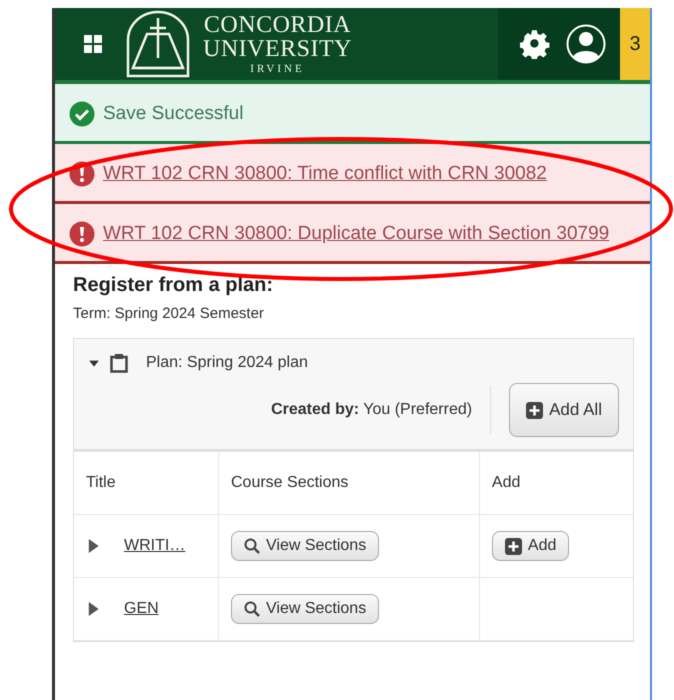 The image size is (674, 700). What do you see at coordinates (141, 609) in the screenshot?
I see `course-title-link: GEN` at bounding box center [141, 609].